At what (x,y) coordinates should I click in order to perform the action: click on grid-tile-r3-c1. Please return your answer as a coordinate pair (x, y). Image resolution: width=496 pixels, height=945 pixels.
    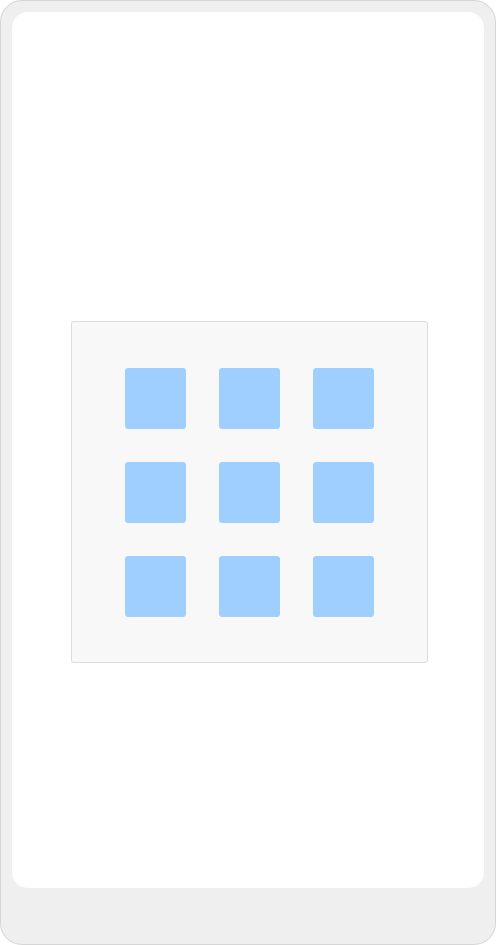
    Looking at the image, I should click on (155, 586).